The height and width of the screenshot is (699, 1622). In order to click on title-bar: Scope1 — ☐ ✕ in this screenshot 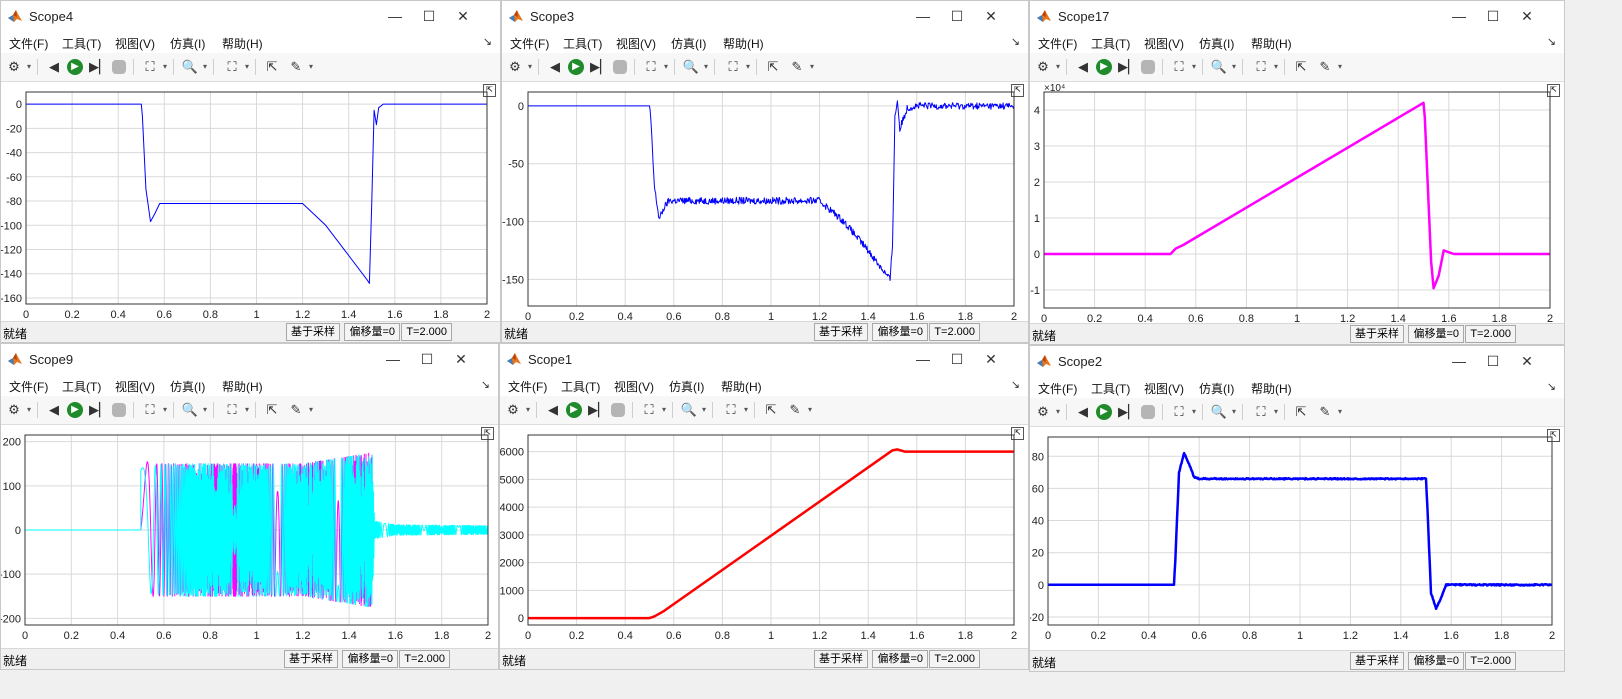, I will do `click(764, 359)`.